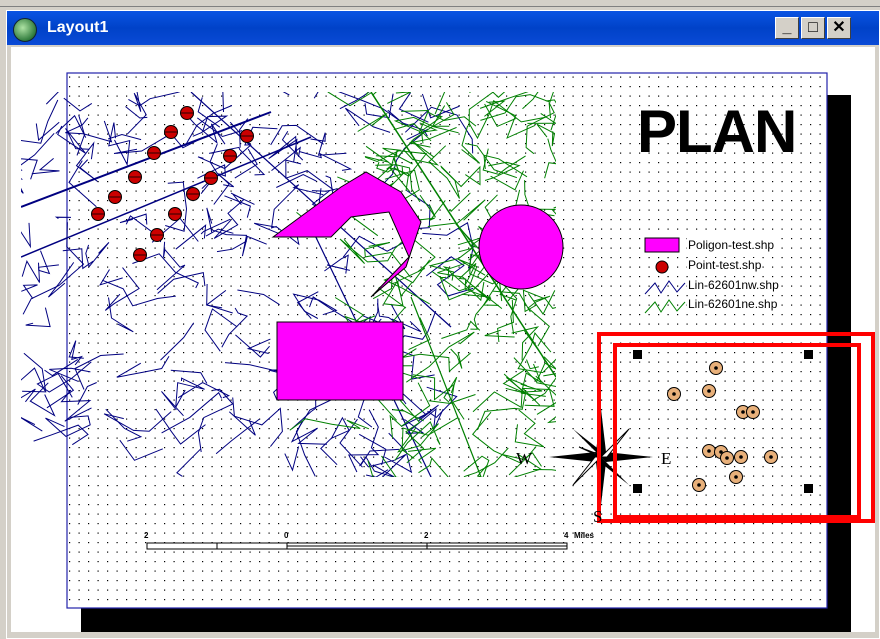 The height and width of the screenshot is (639, 880). Describe the element at coordinates (637, 354) in the screenshot. I see `selection-handle-tl` at that location.